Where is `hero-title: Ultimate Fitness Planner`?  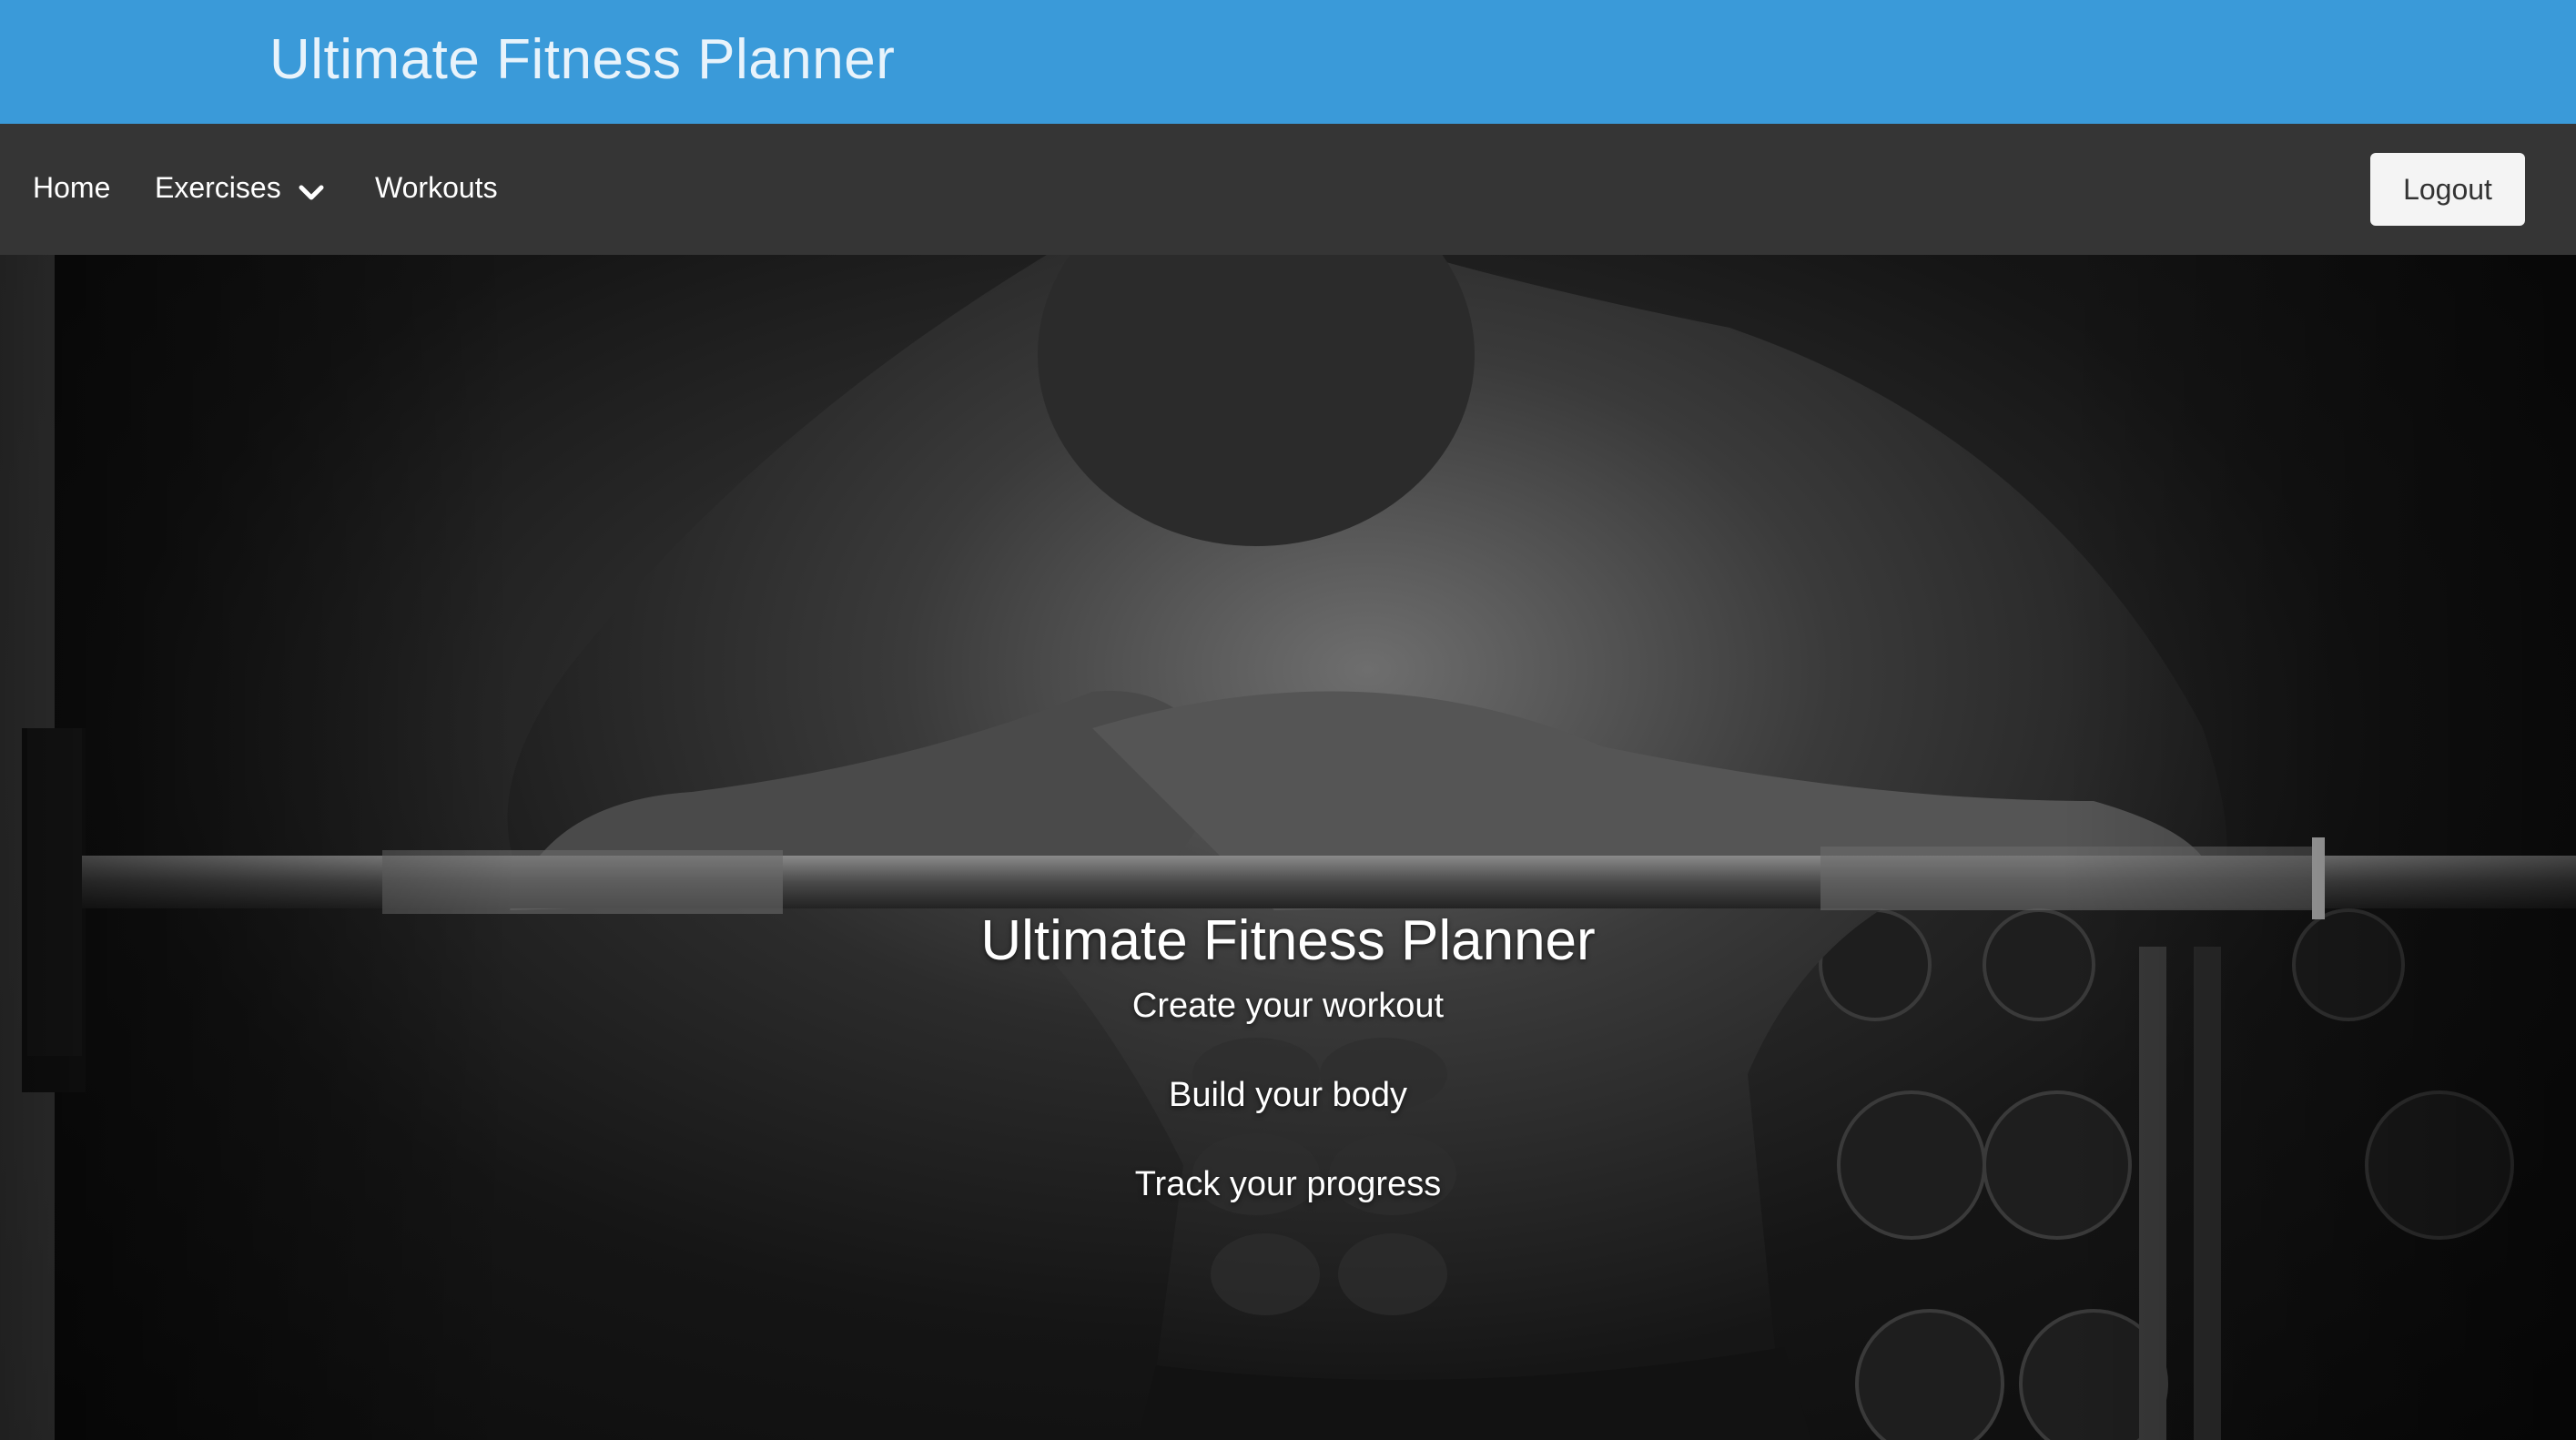 hero-title: Ultimate Fitness Planner is located at coordinates (1288, 941).